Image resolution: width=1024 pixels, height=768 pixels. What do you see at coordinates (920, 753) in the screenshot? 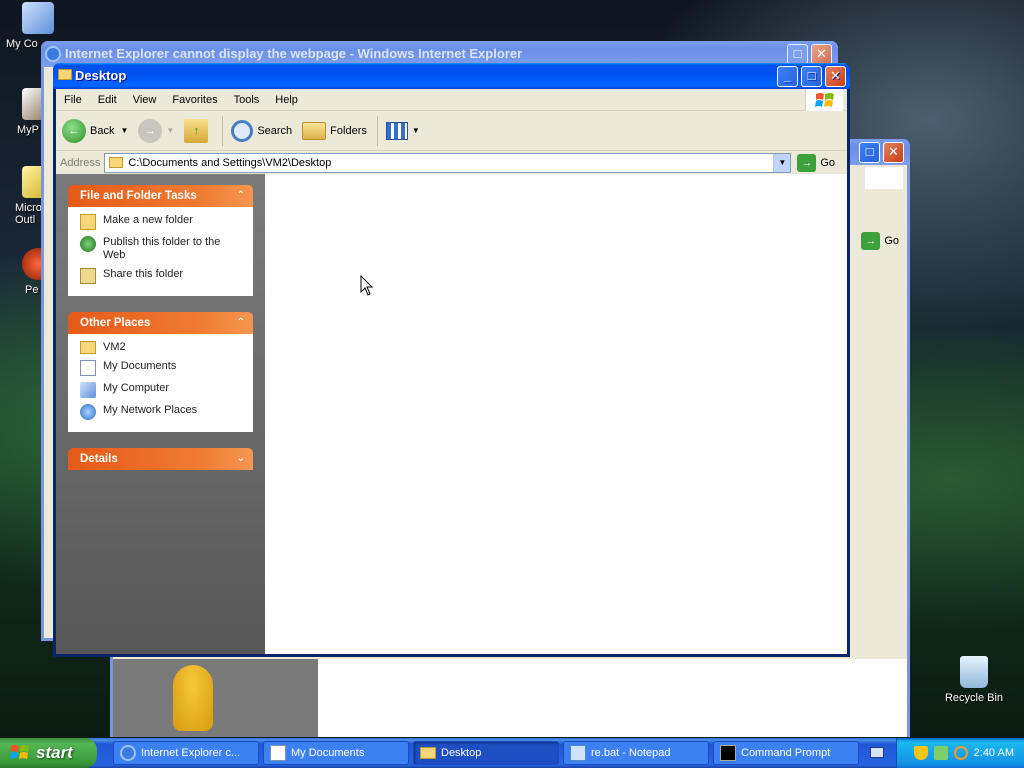
I see `shield-icon` at bounding box center [920, 753].